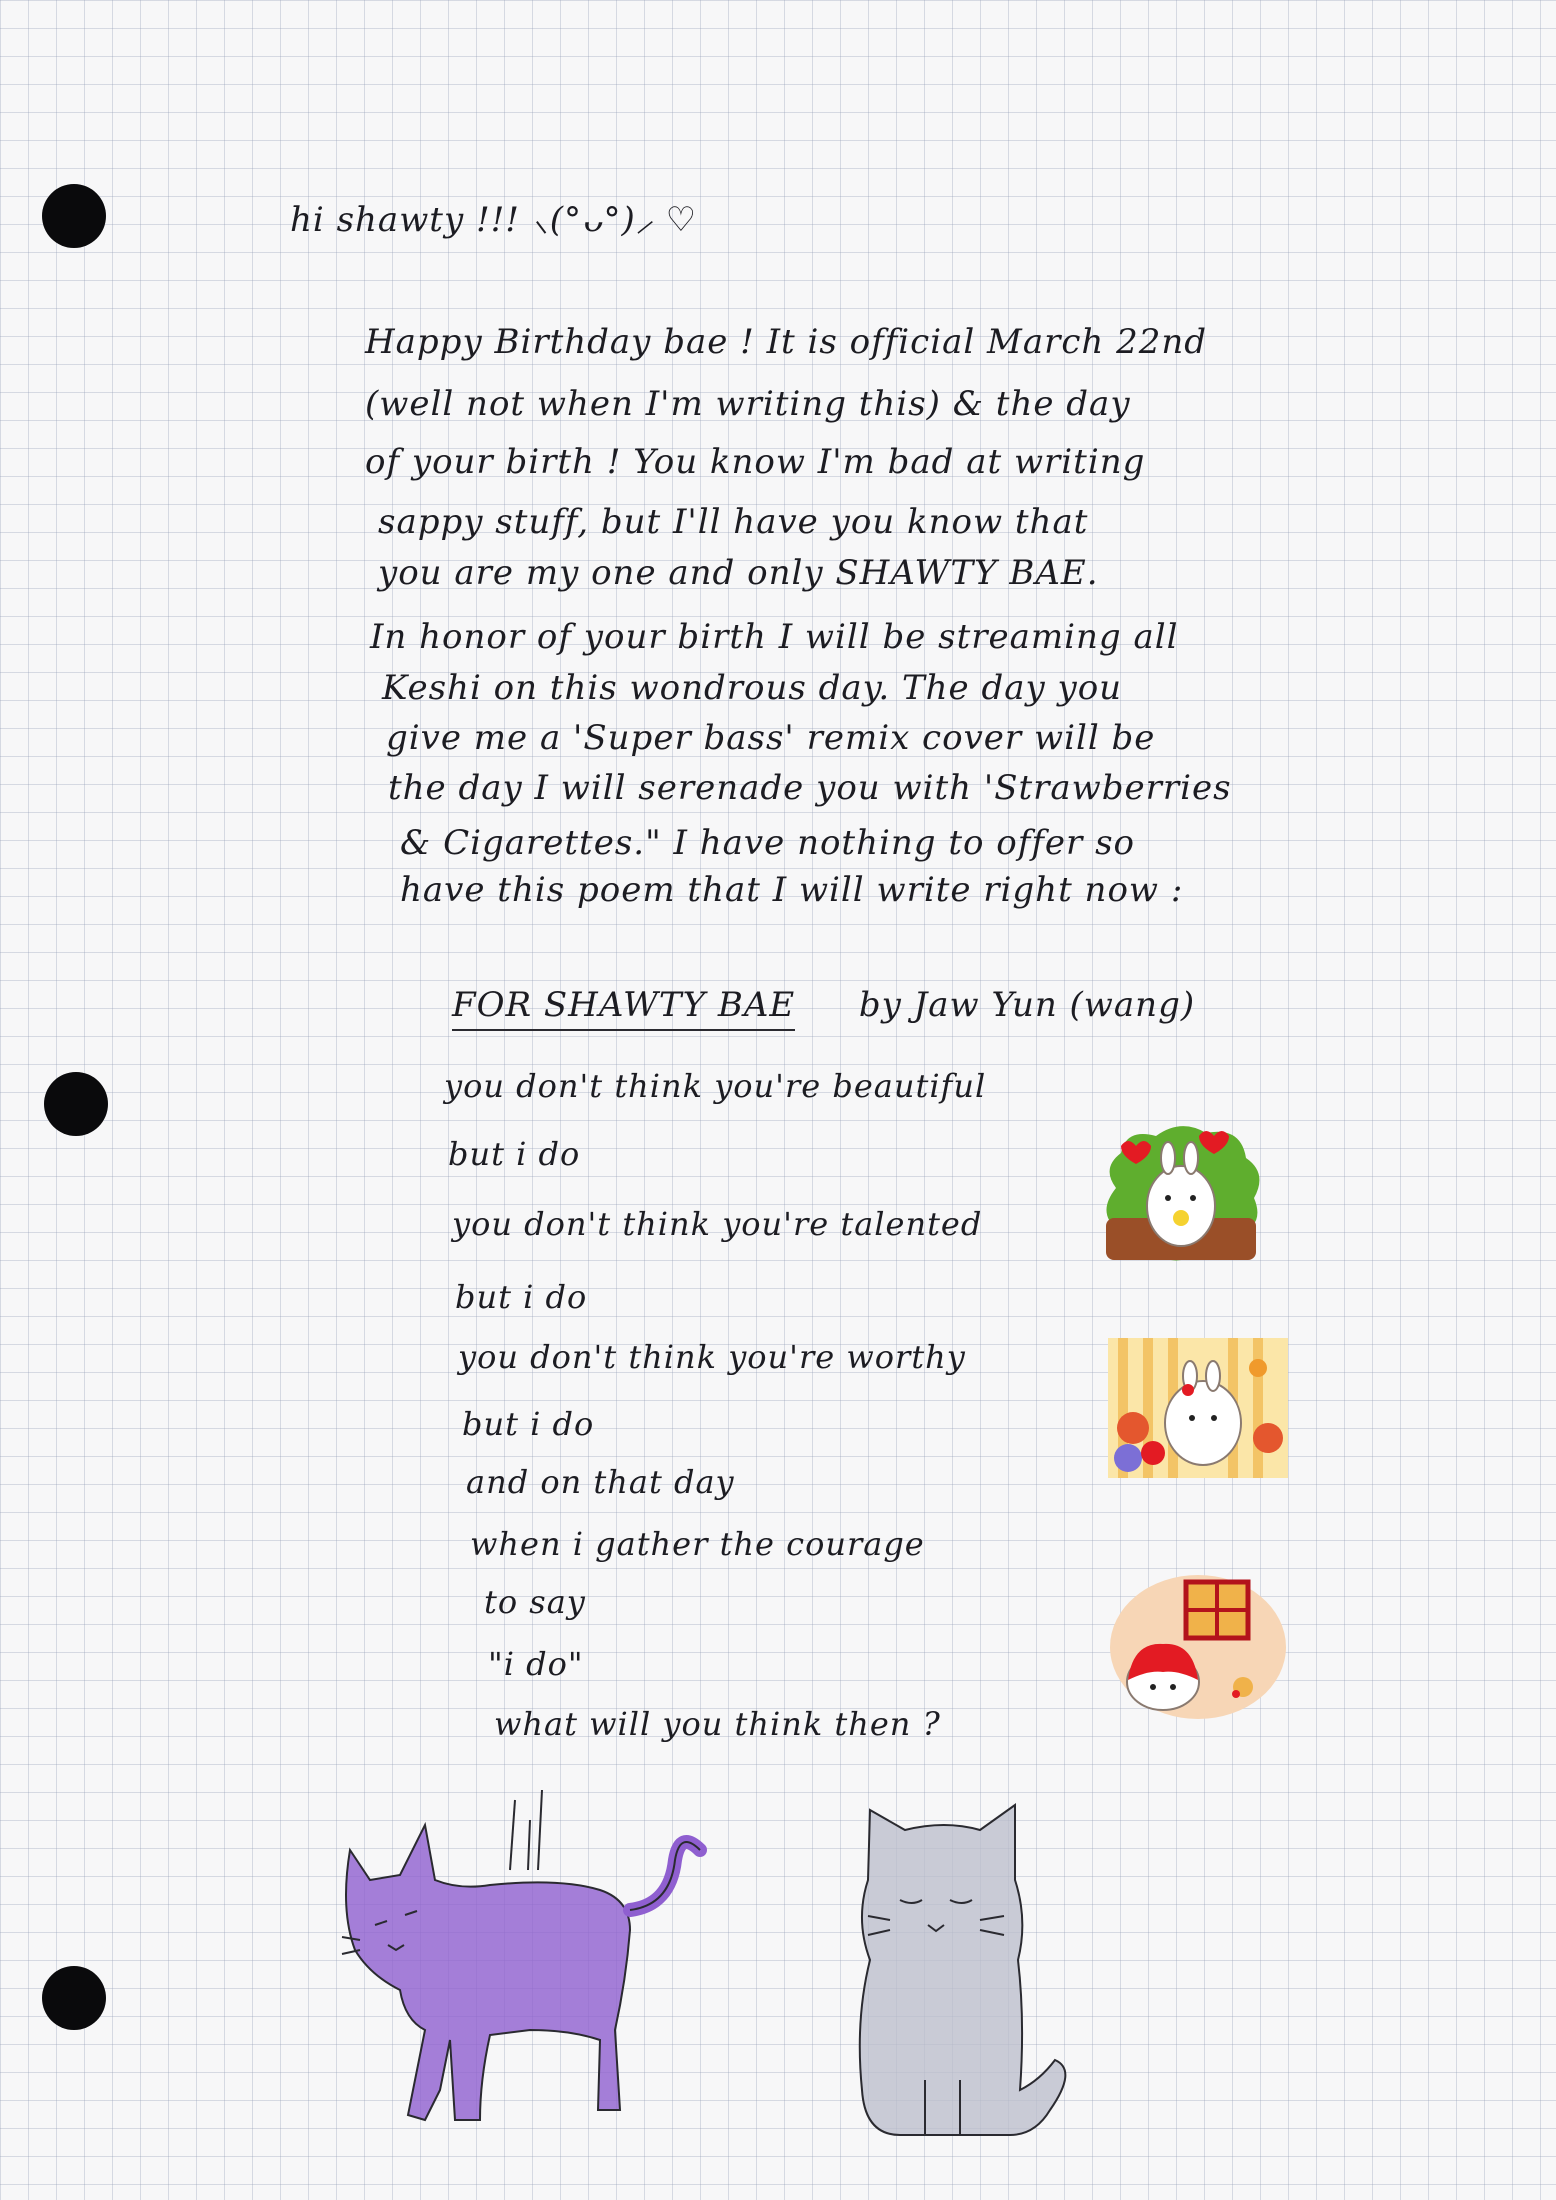 This screenshot has height=2200, width=1556. What do you see at coordinates (962, 1969) in the screenshot?
I see `grey-cat-drawing` at bounding box center [962, 1969].